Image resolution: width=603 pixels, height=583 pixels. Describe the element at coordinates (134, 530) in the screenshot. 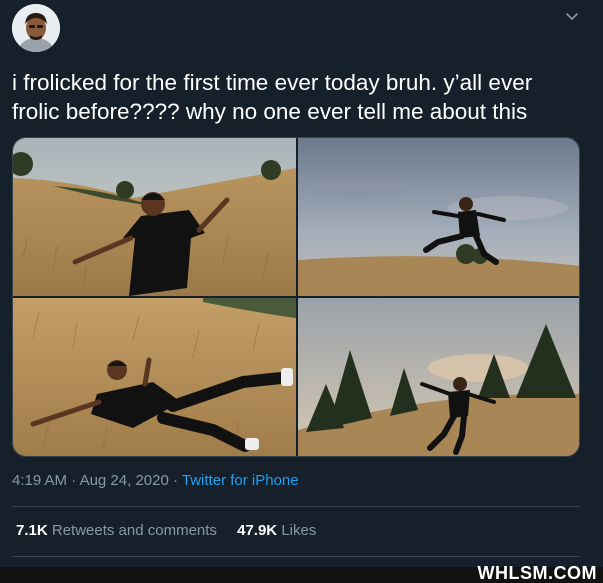

I see `retweets-label: Retweets and comments` at that location.